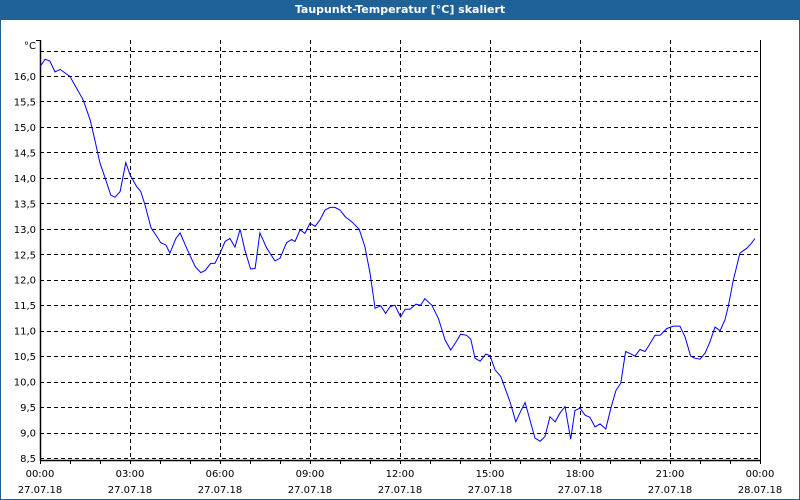 Image resolution: width=800 pixels, height=500 pixels. I want to click on y-tick-label: 11,5, so click(25, 306).